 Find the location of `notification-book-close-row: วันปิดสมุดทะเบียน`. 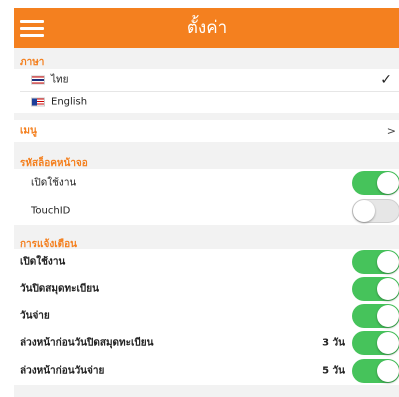

notification-book-close-row: วันปิดสมุดทะเบียน is located at coordinates (206, 288).